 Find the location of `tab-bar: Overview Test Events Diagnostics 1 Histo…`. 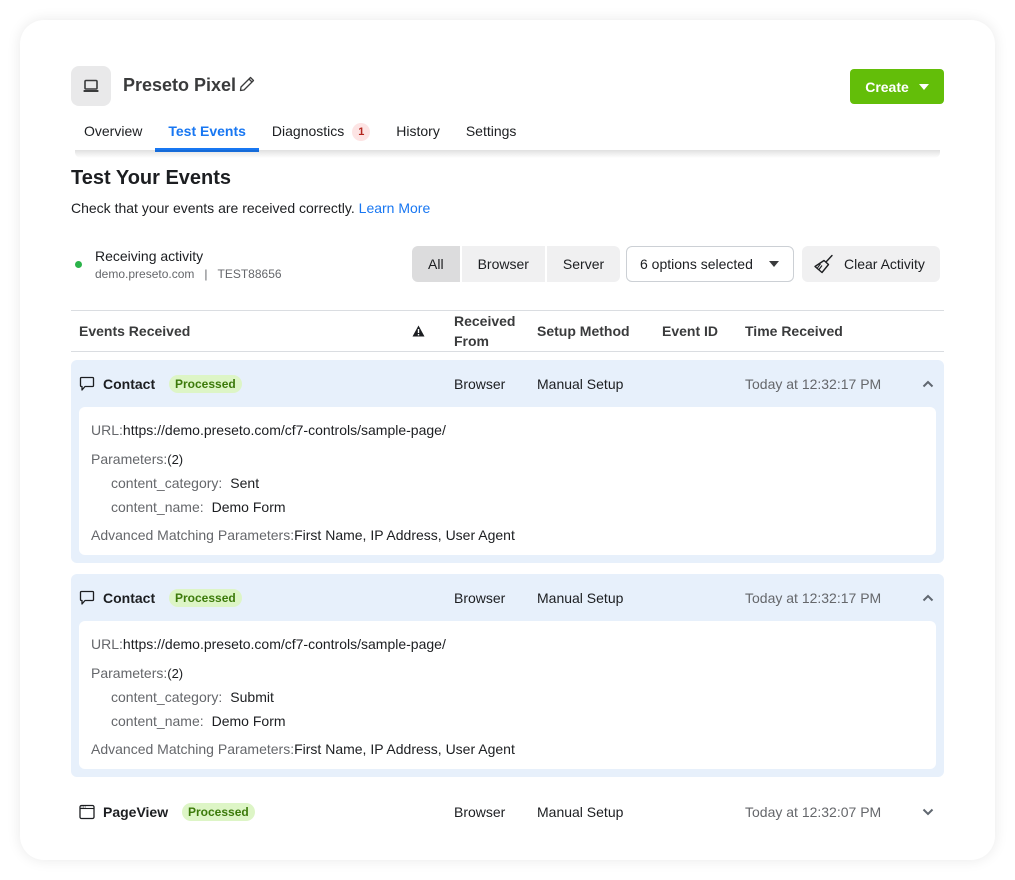

tab-bar: Overview Test Events Diagnostics 1 Histo… is located at coordinates (300, 135).